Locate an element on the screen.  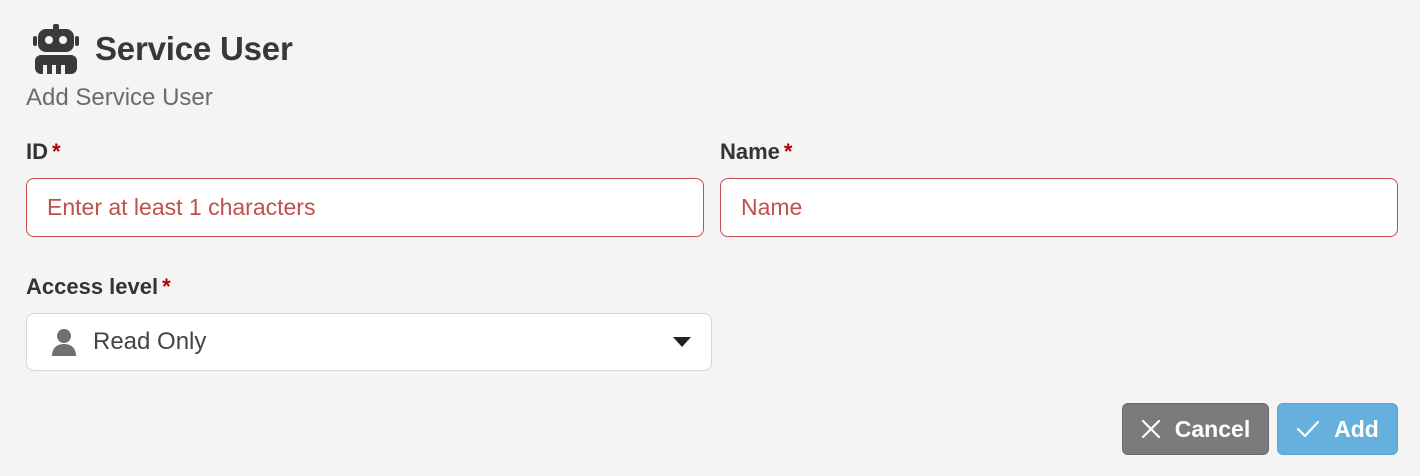
id-label: ID * is located at coordinates (43, 152).